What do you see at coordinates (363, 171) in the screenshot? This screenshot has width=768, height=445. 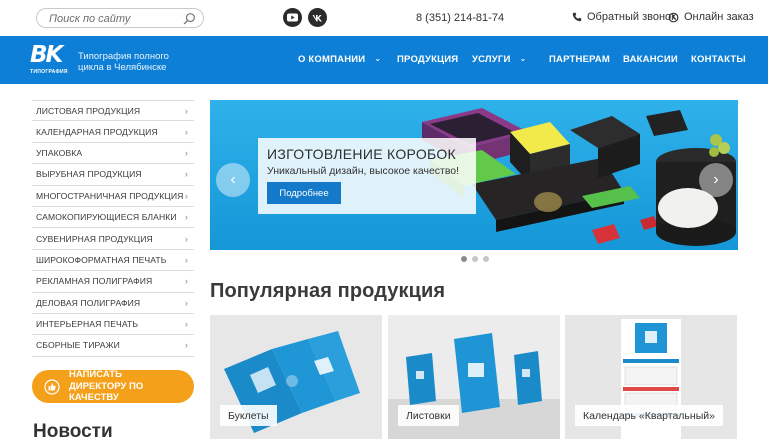 I see `slide-subtitle: Уникальный дизайн, высокое качество!` at bounding box center [363, 171].